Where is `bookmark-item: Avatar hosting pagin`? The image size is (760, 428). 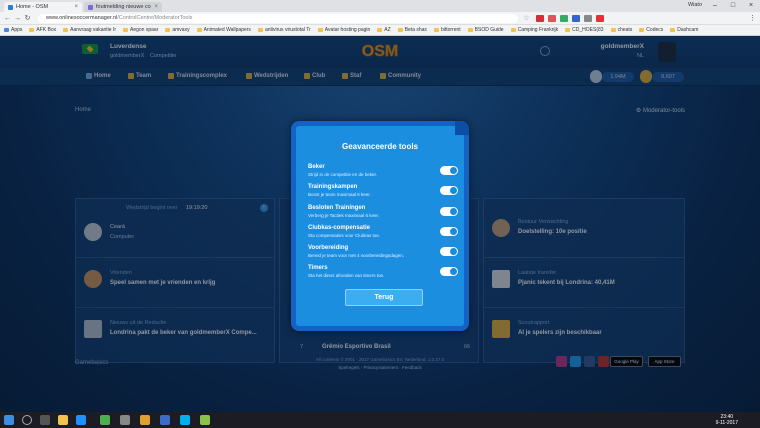
bookmark-item: Avatar hosting pagin is located at coordinates (343, 30).